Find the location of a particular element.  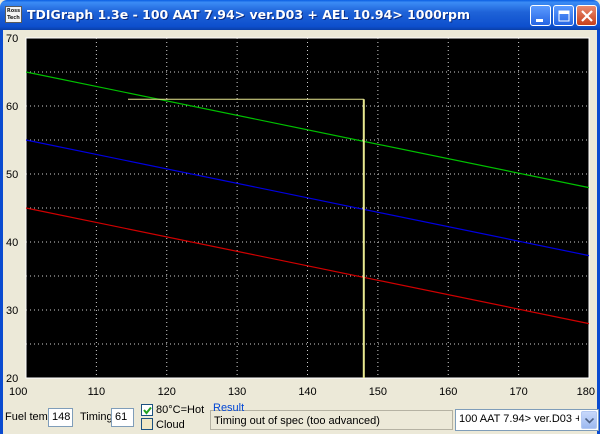

y-tick-label: 60 is located at coordinates (12, 107).